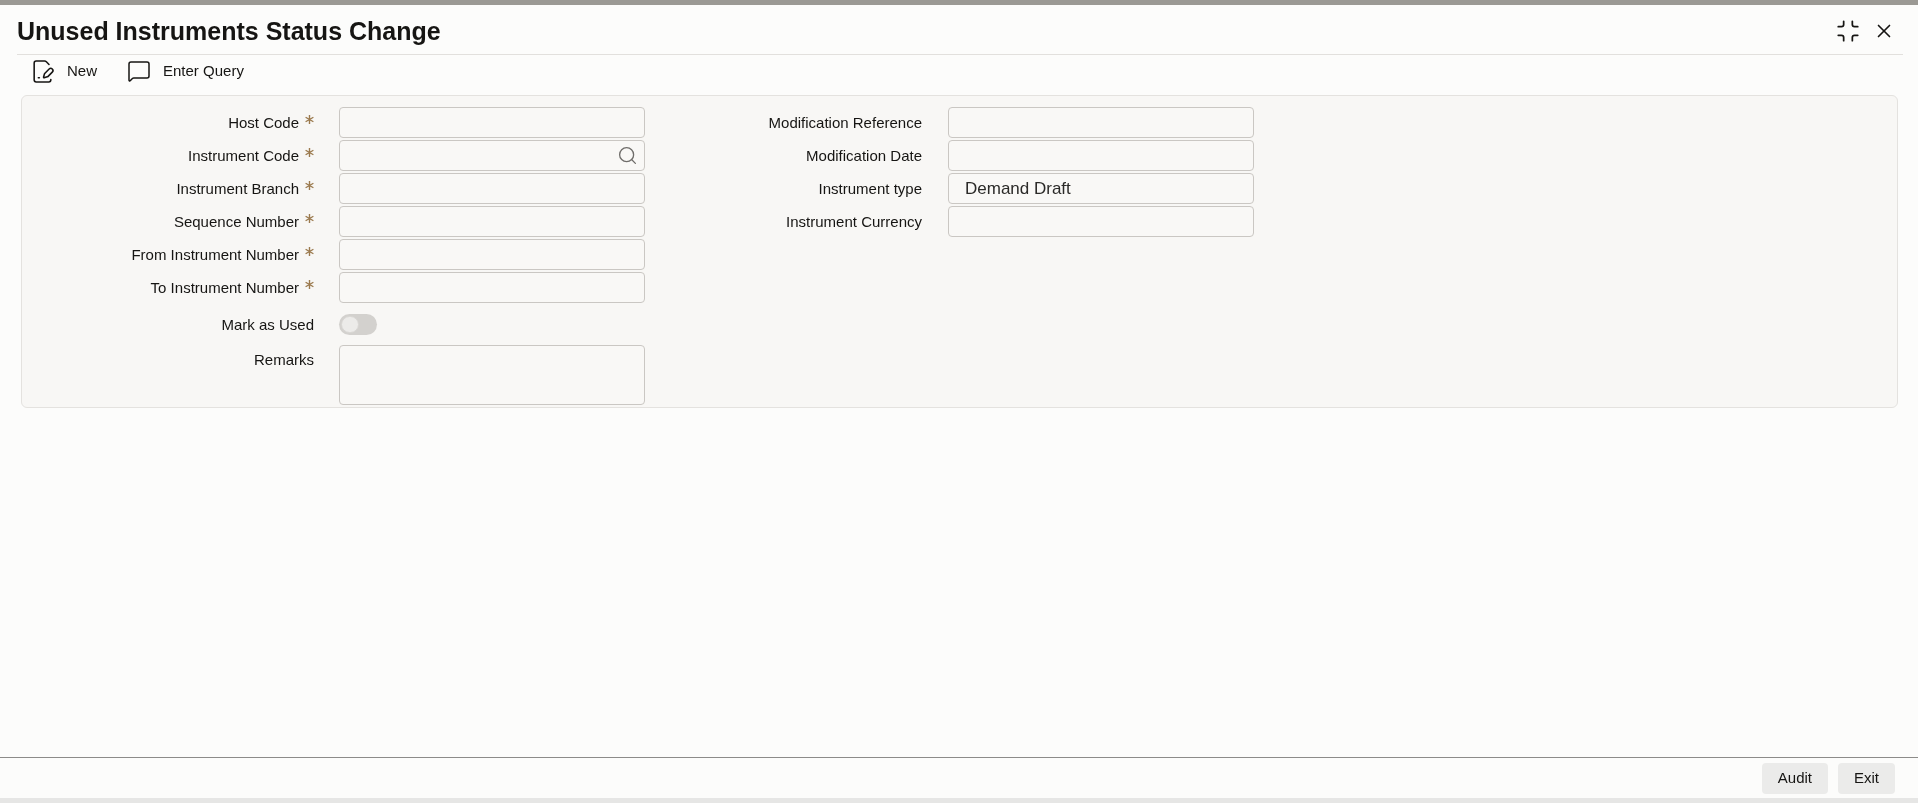 This screenshot has width=1918, height=803. What do you see at coordinates (870, 188) in the screenshot?
I see `field-label: Instrument type` at bounding box center [870, 188].